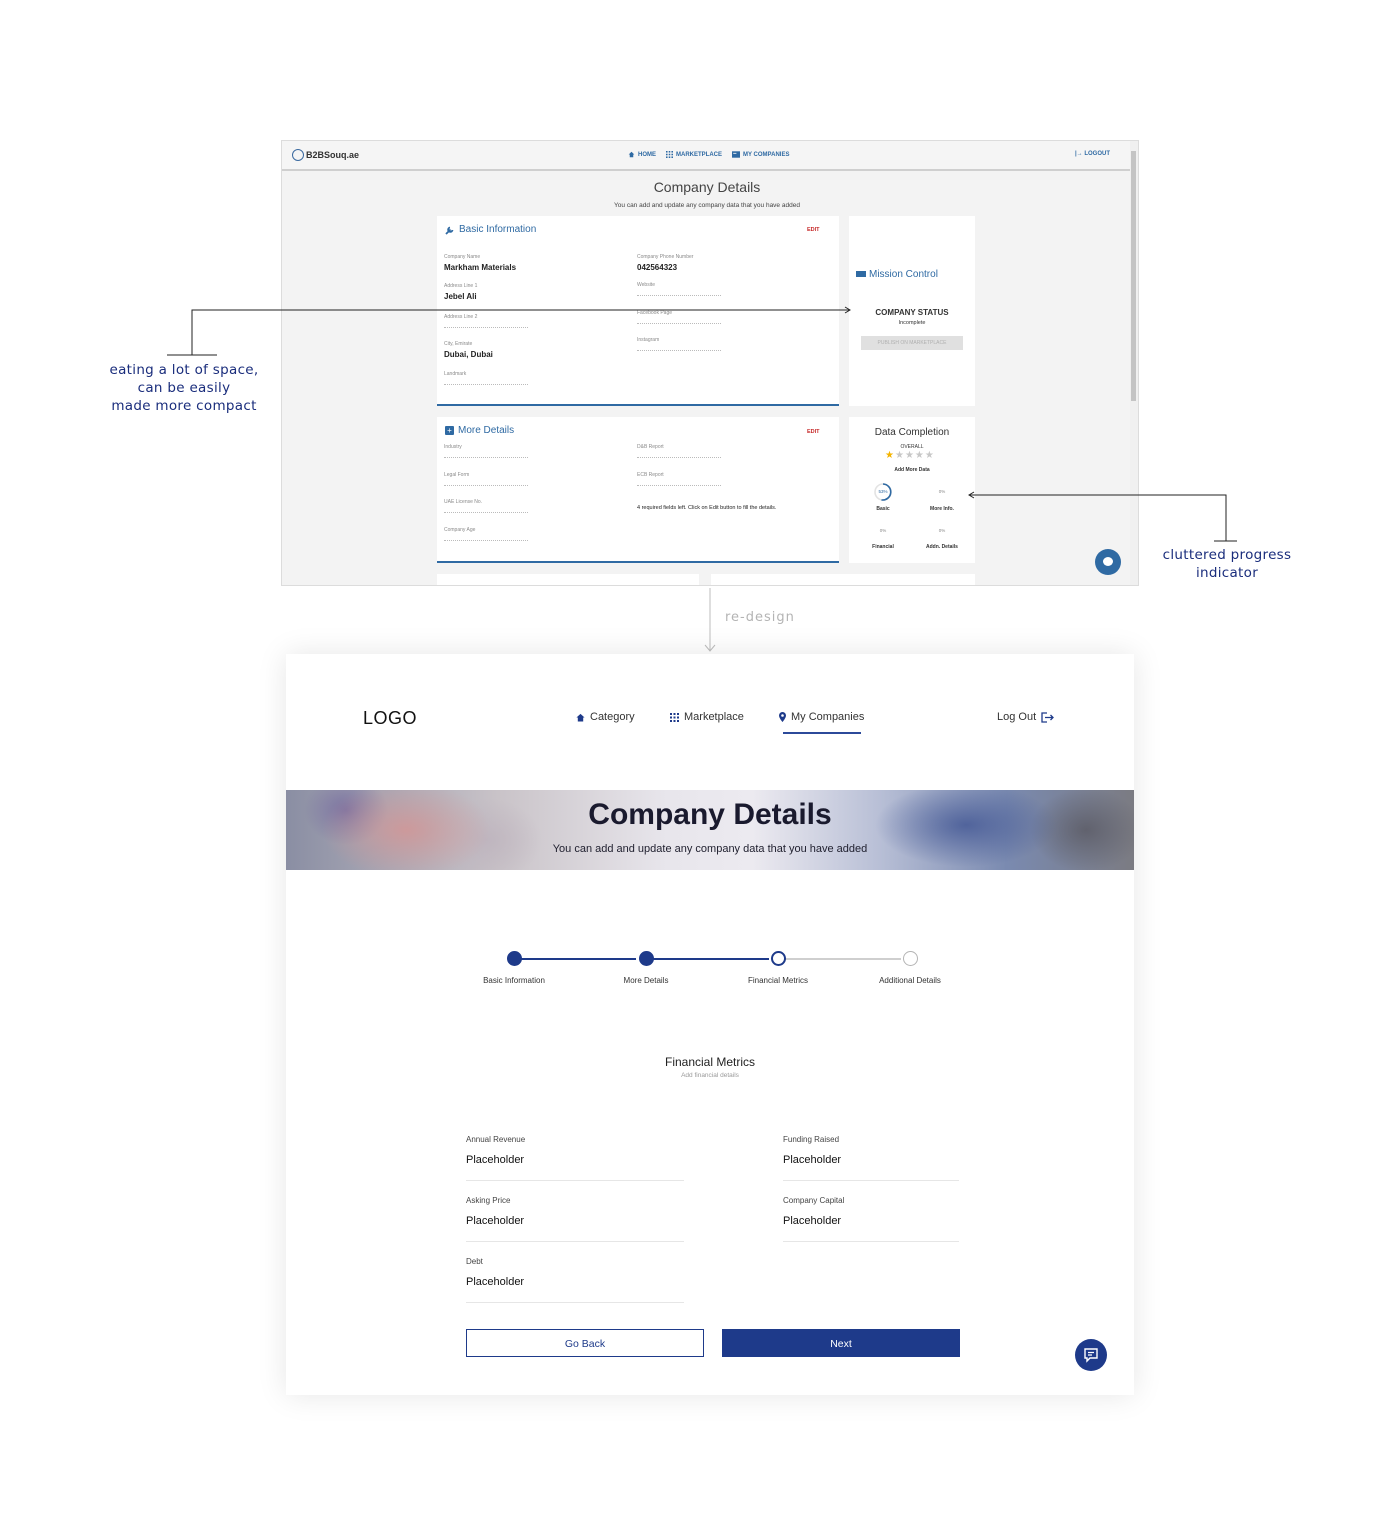 The image size is (1400, 1534). Describe the element at coordinates (861, 274) in the screenshot. I see `id-card-icon` at that location.